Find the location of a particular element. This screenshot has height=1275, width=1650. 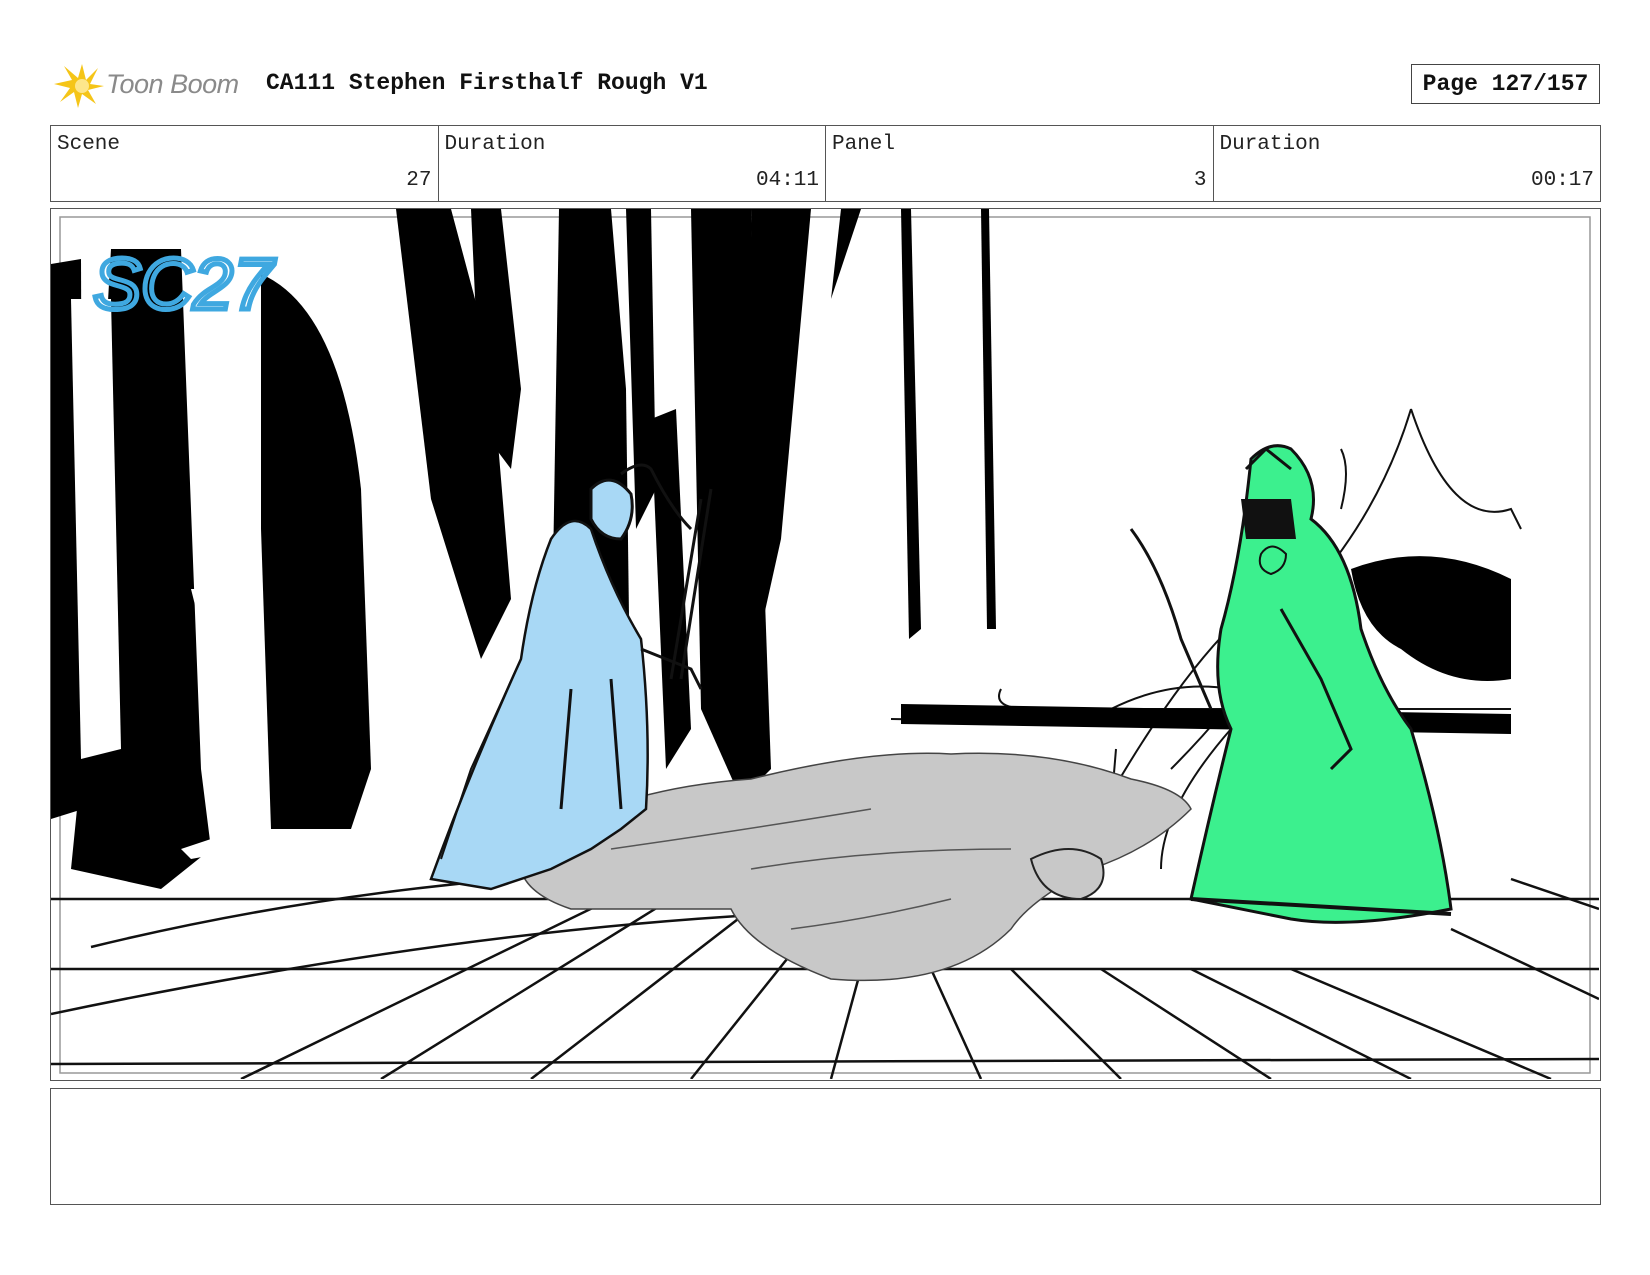

page-indicator: Page 127/157 is located at coordinates (1505, 84).